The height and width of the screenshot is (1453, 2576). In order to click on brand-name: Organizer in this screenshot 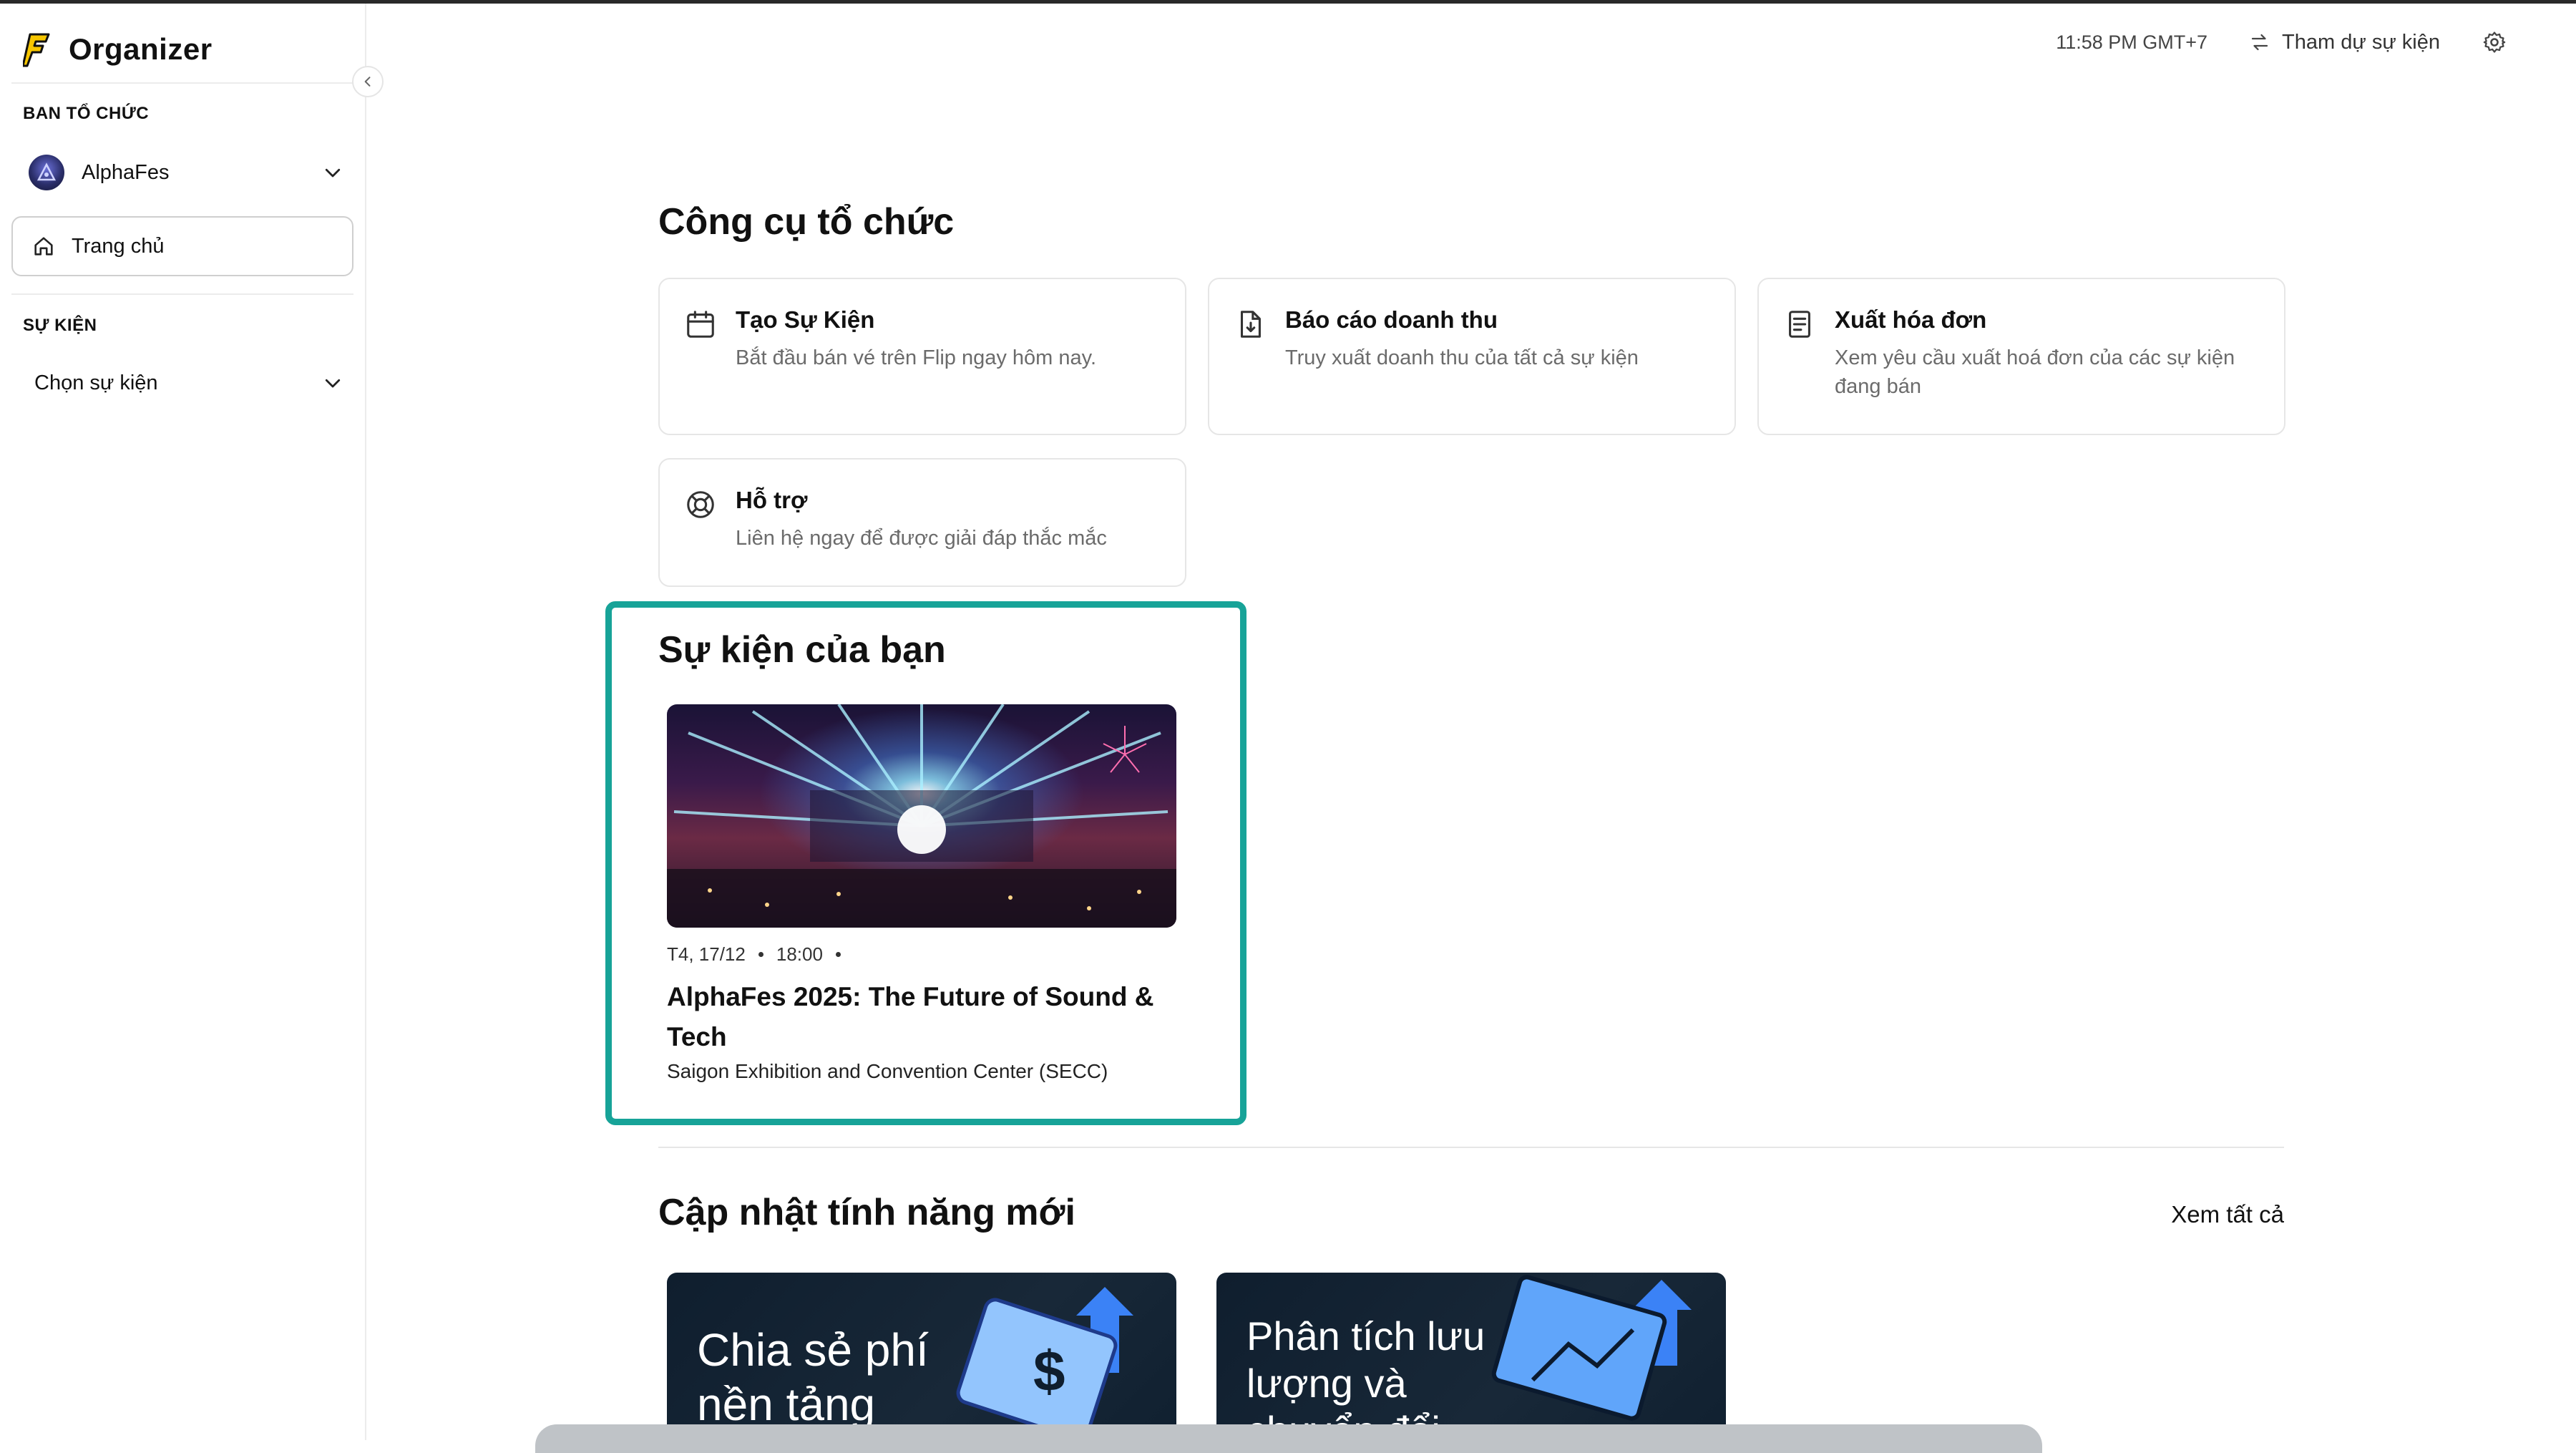, I will do `click(141, 49)`.